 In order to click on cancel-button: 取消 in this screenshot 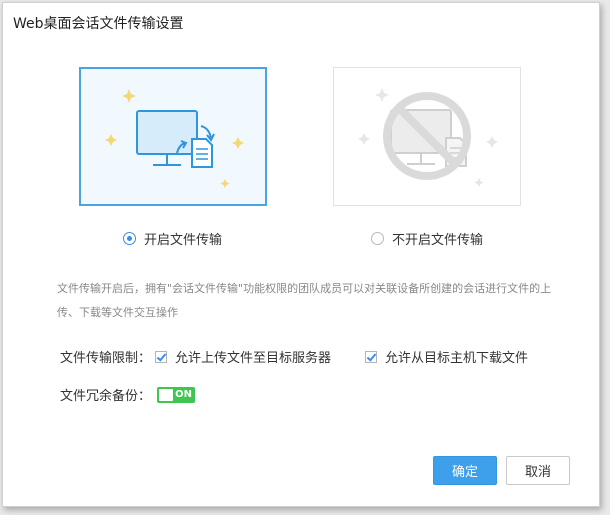, I will do `click(538, 470)`.